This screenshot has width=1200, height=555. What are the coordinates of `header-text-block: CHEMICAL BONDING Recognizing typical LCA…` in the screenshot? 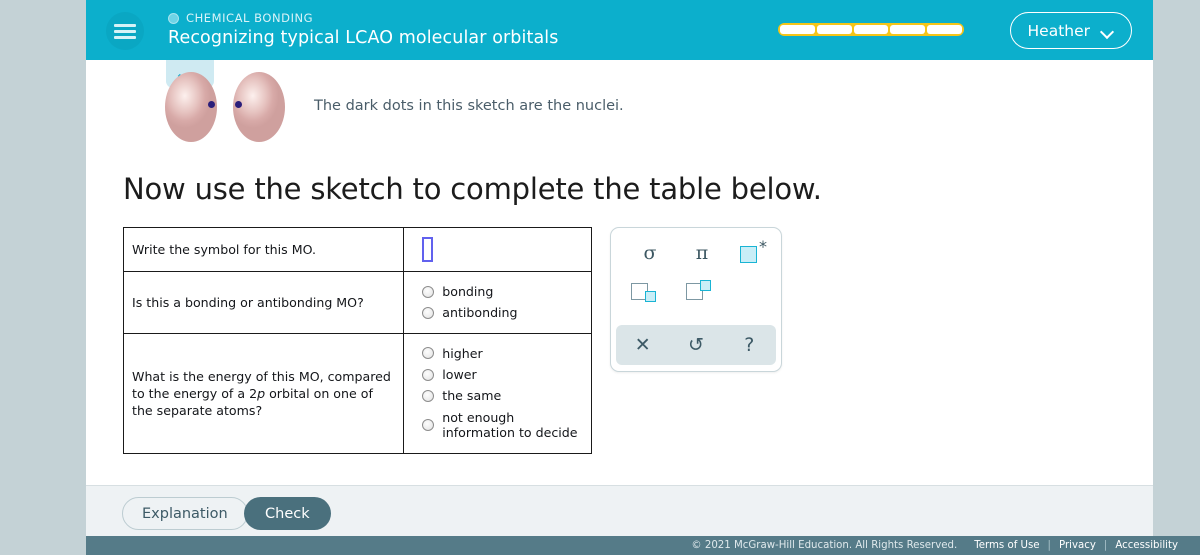 It's located at (363, 29).